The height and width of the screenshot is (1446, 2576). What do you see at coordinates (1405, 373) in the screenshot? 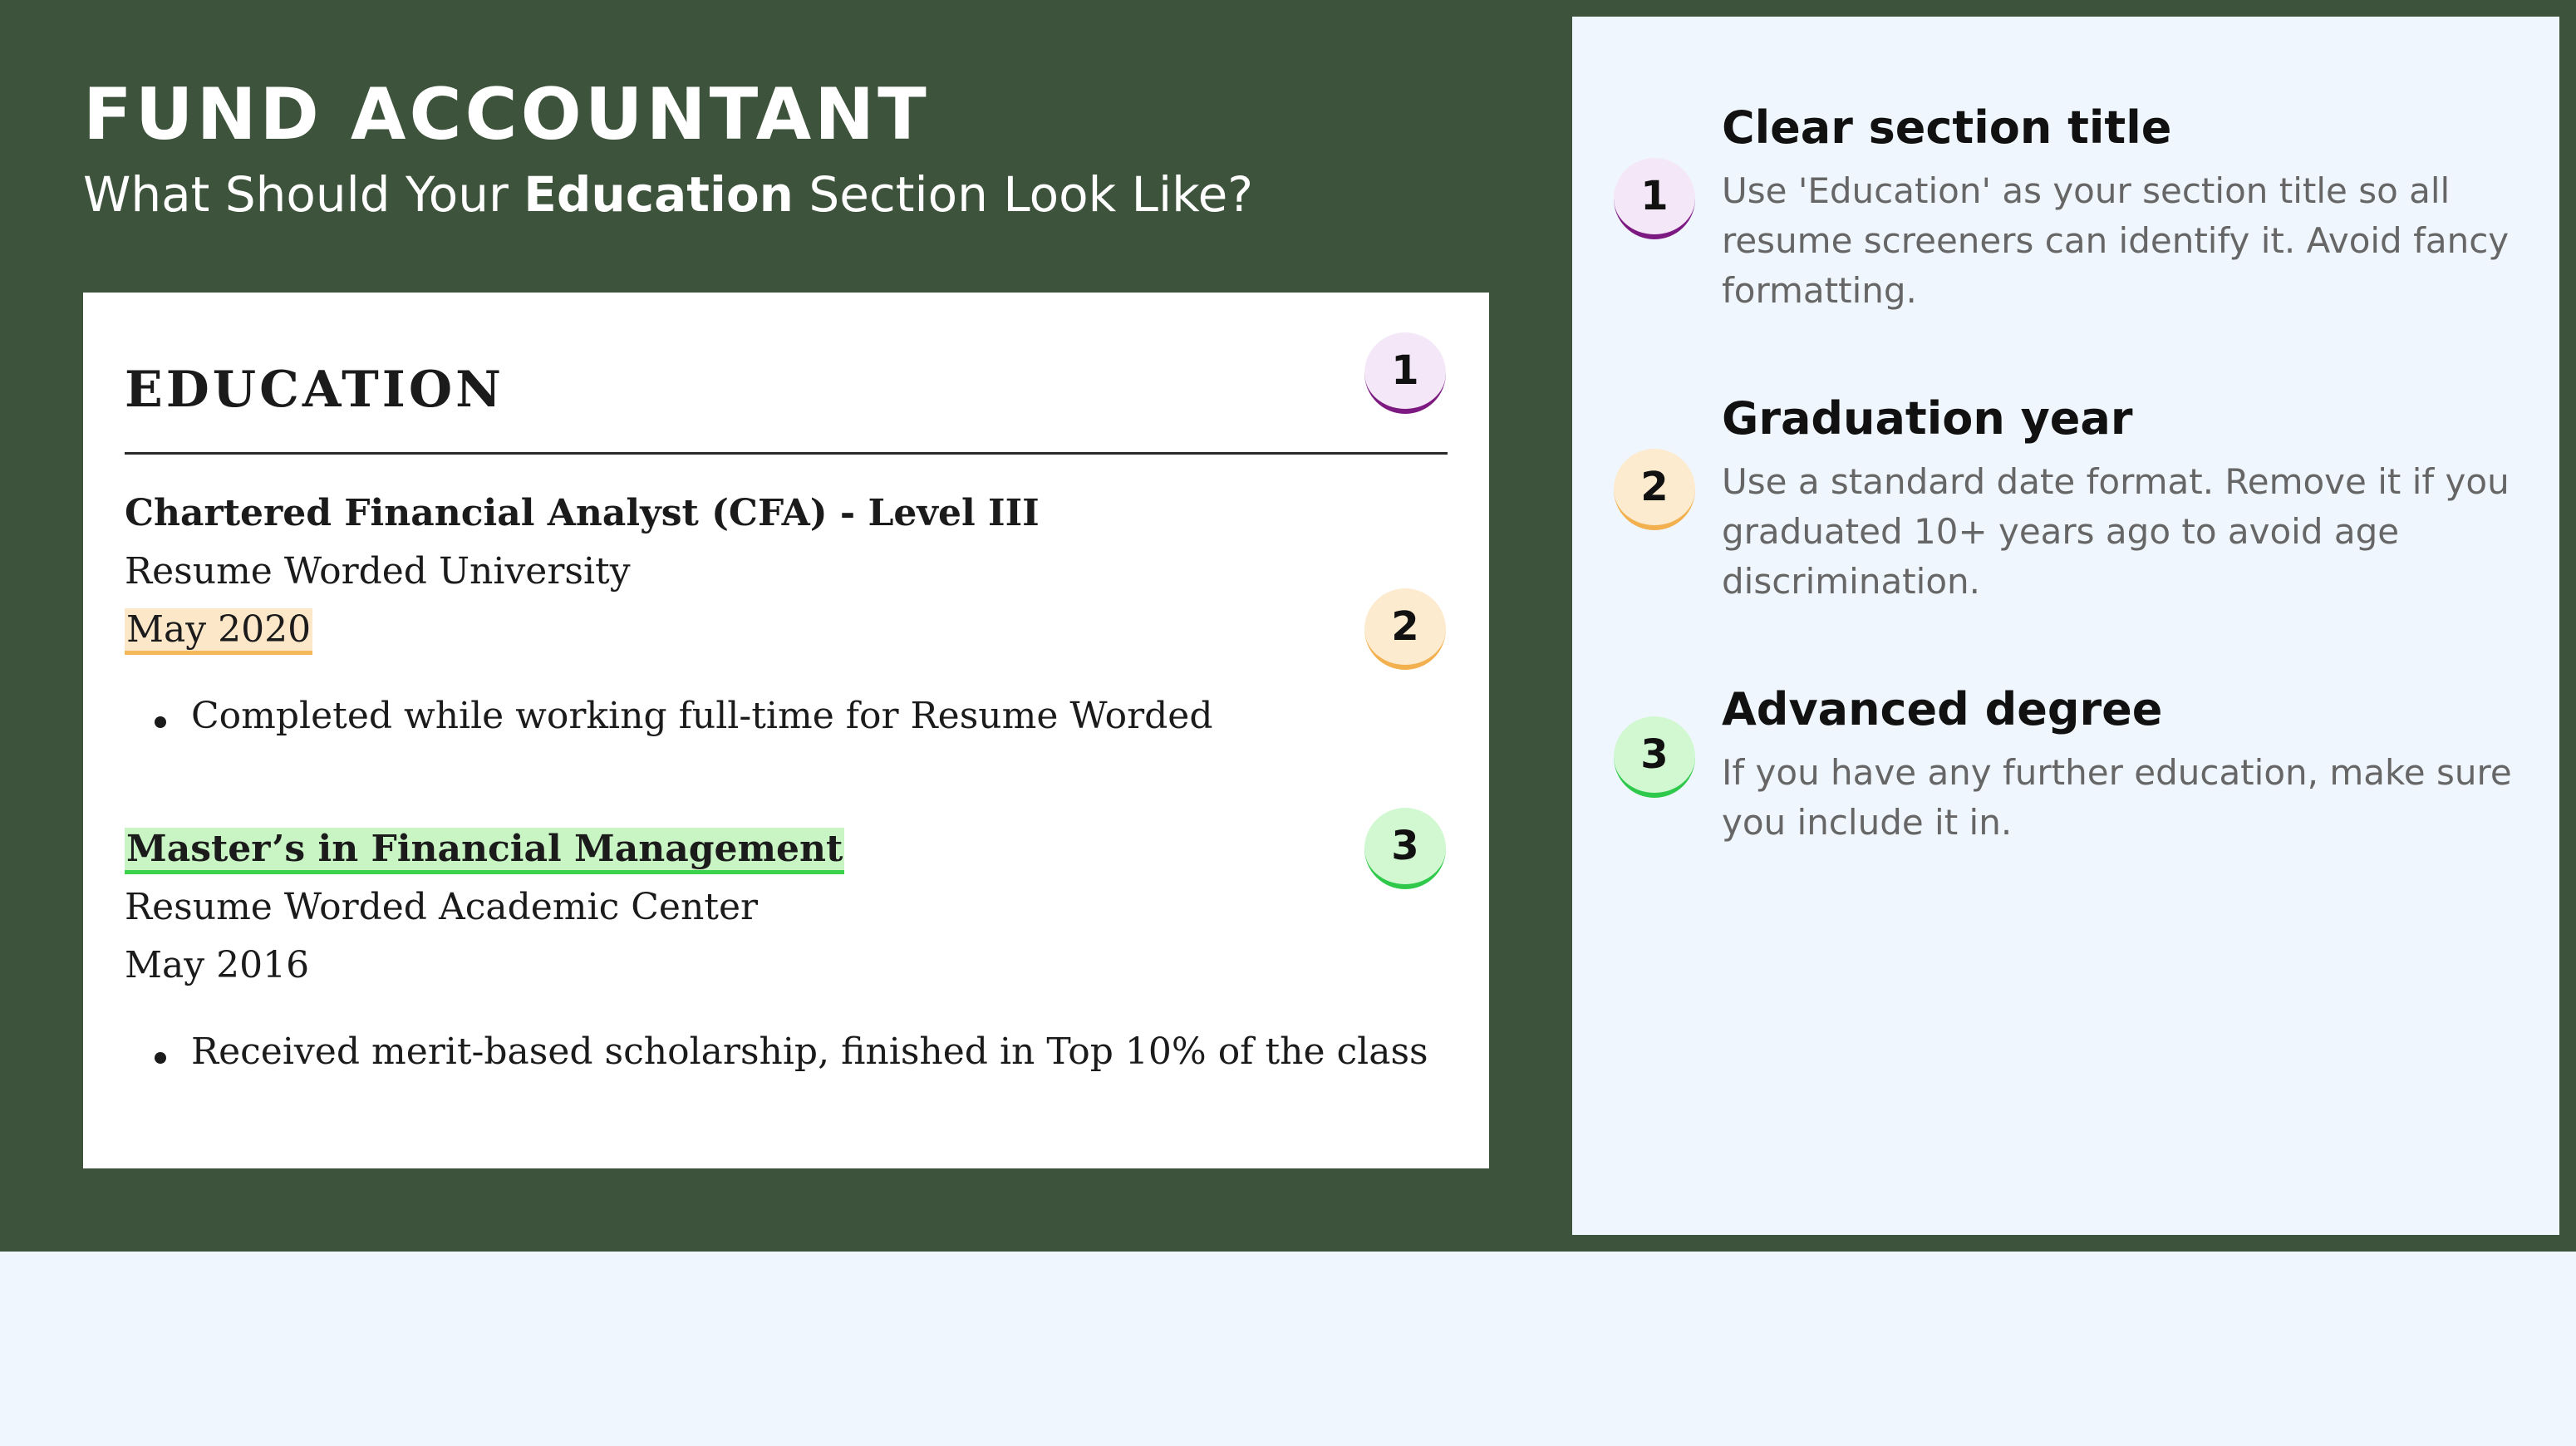
I see `callout-badge-1: 1` at bounding box center [1405, 373].